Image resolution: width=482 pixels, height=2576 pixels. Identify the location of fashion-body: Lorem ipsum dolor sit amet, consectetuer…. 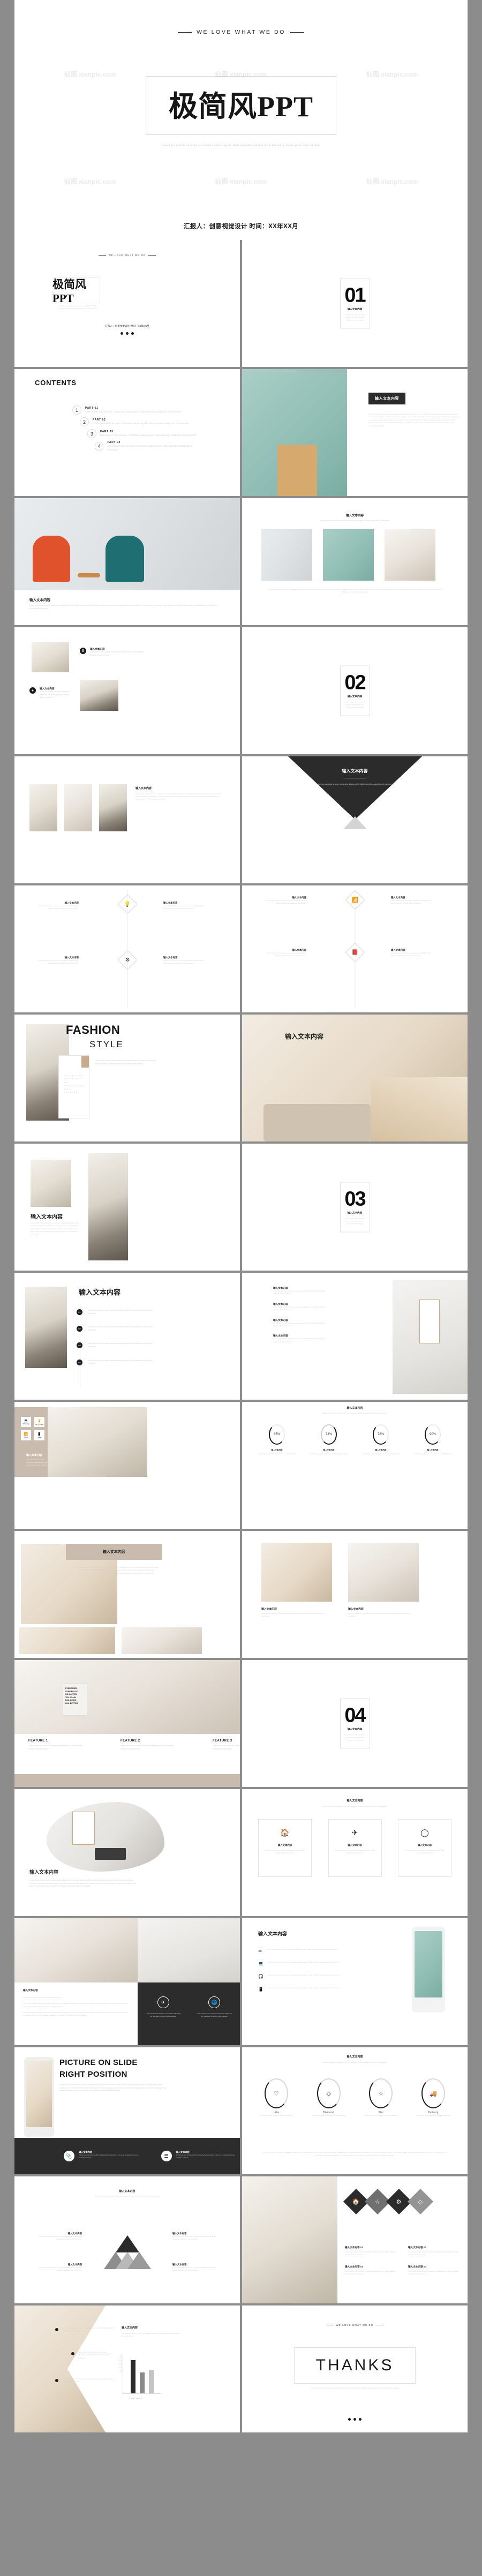
(125, 1062).